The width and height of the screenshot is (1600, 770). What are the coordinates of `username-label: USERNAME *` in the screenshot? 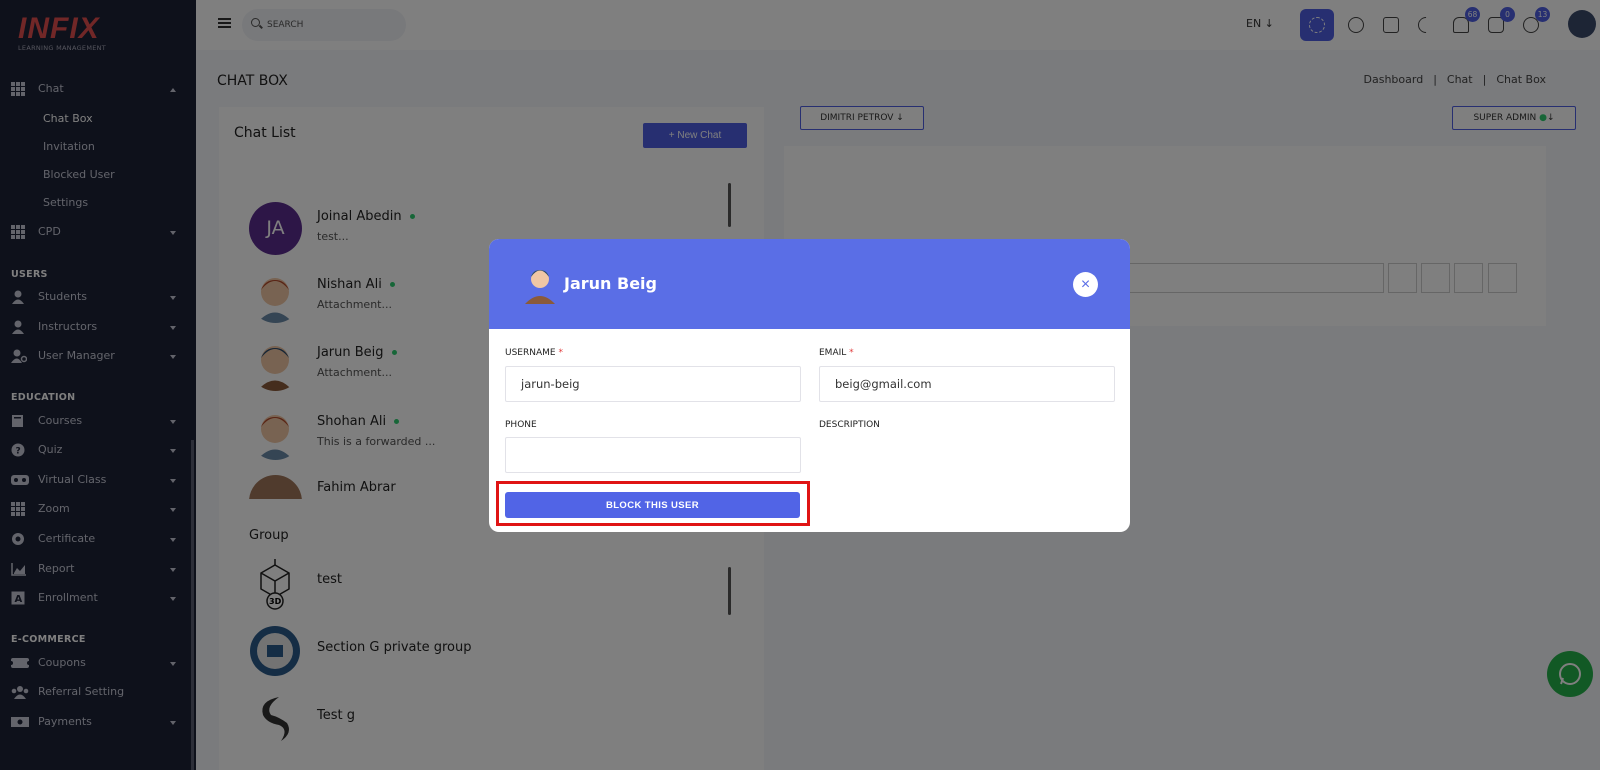 It's located at (534, 353).